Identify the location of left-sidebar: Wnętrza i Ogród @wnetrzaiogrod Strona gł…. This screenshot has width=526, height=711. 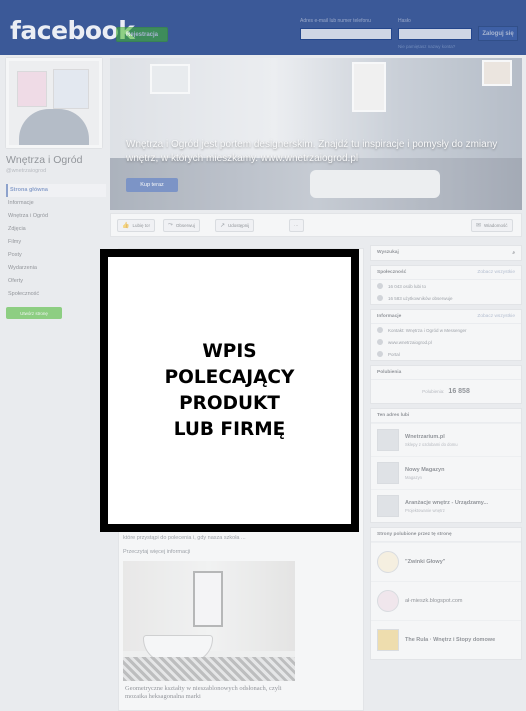
(56, 188).